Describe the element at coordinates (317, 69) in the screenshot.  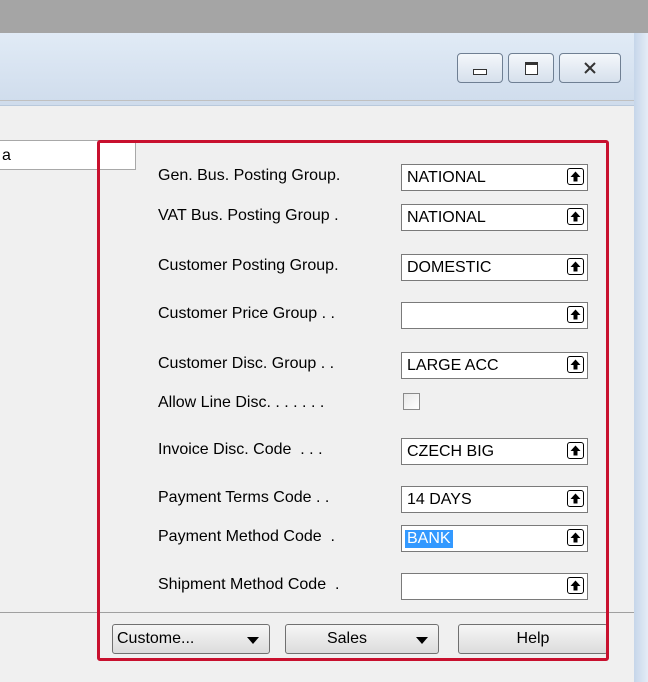
I see `title-bar` at that location.